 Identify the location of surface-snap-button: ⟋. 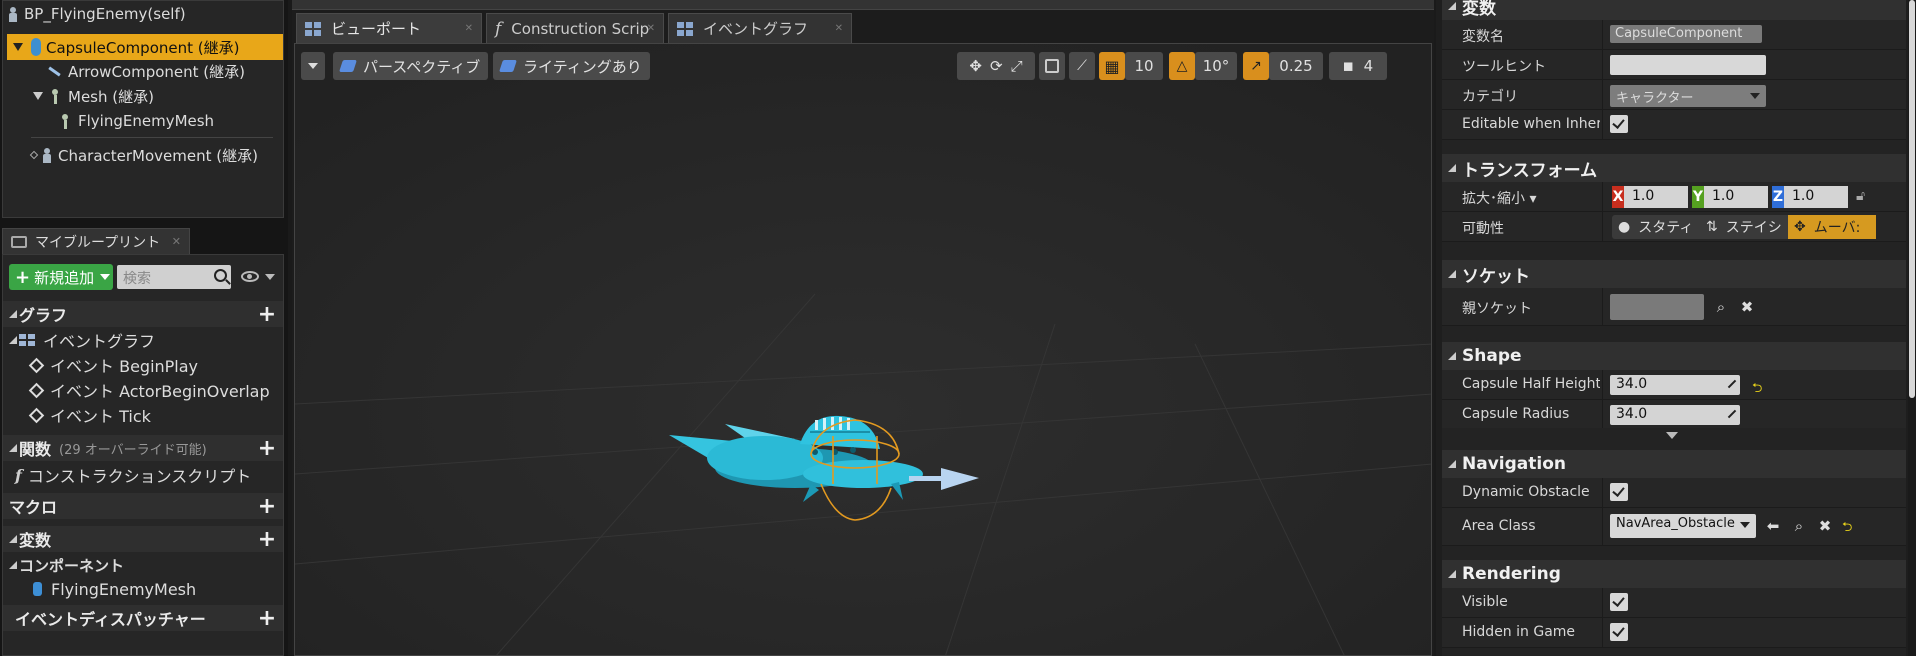
(1082, 66).